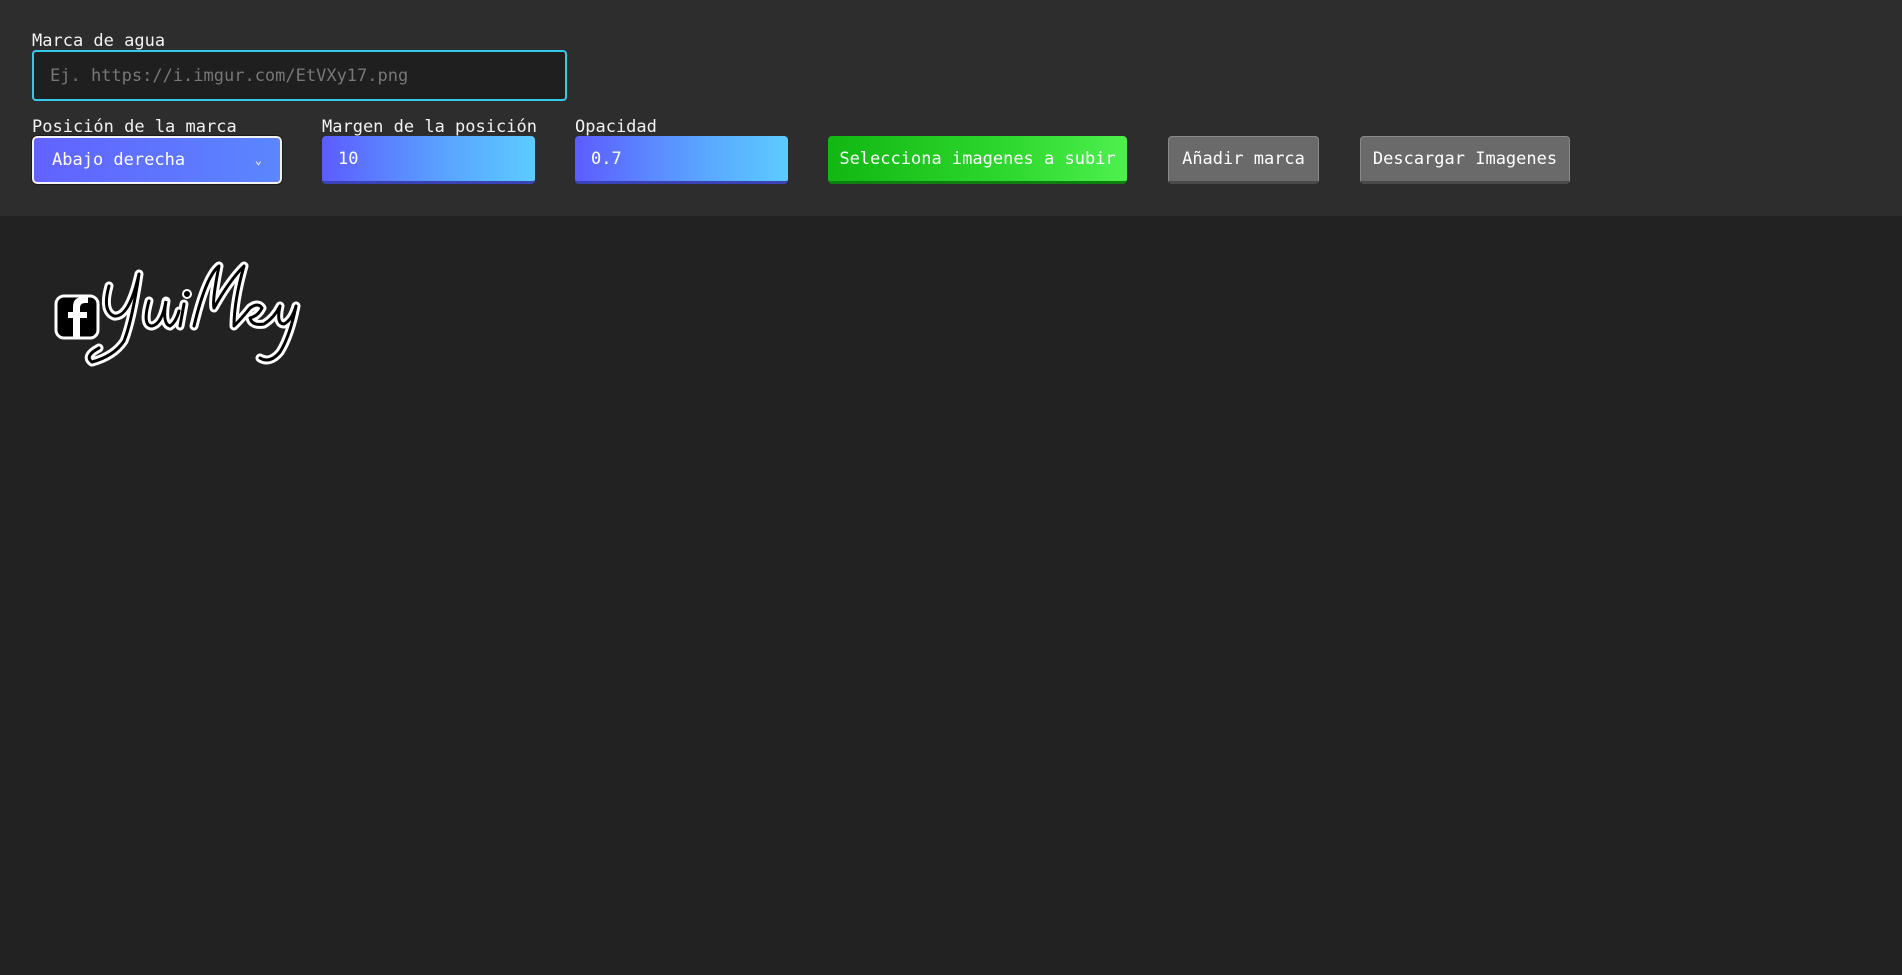  I want to click on facebook-icon, so click(77, 317).